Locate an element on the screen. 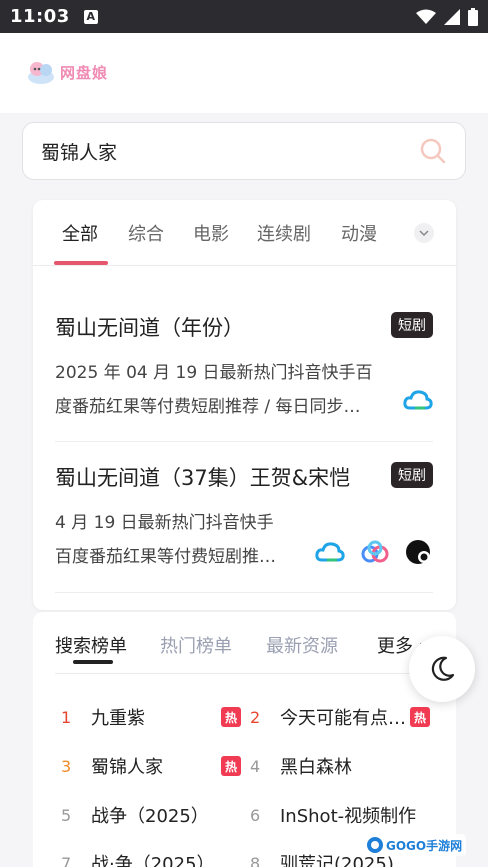 The width and height of the screenshot is (488, 867). rank-tab-search: 搜索榜单 is located at coordinates (91, 645).